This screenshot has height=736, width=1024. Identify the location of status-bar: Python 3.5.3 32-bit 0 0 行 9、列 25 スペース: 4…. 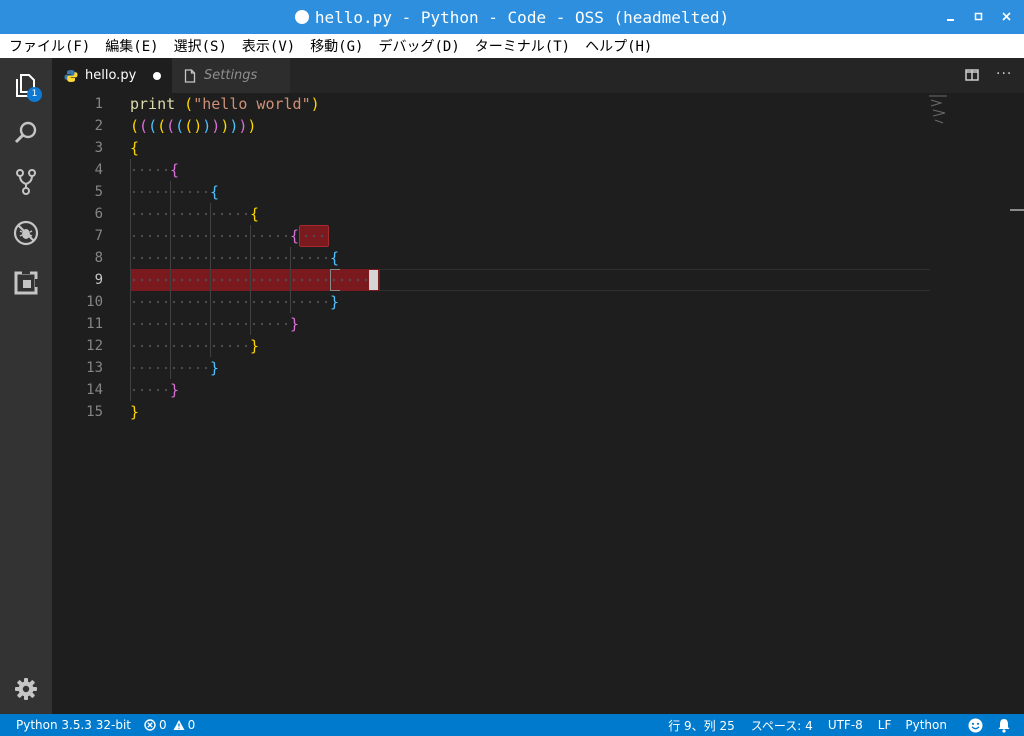
(512, 725).